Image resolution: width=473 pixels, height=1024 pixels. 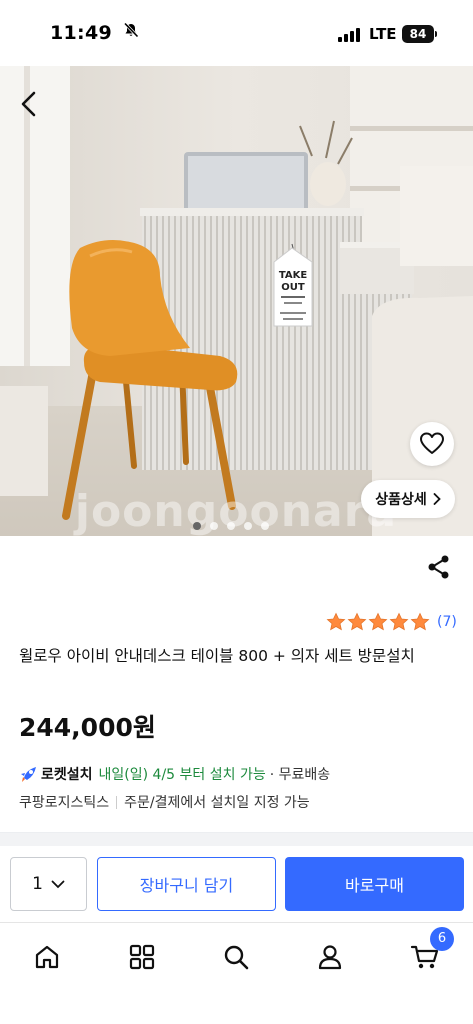 What do you see at coordinates (217, 803) in the screenshot?
I see `logistics-note: 주문/결제에서 설치일 지정 가능` at bounding box center [217, 803].